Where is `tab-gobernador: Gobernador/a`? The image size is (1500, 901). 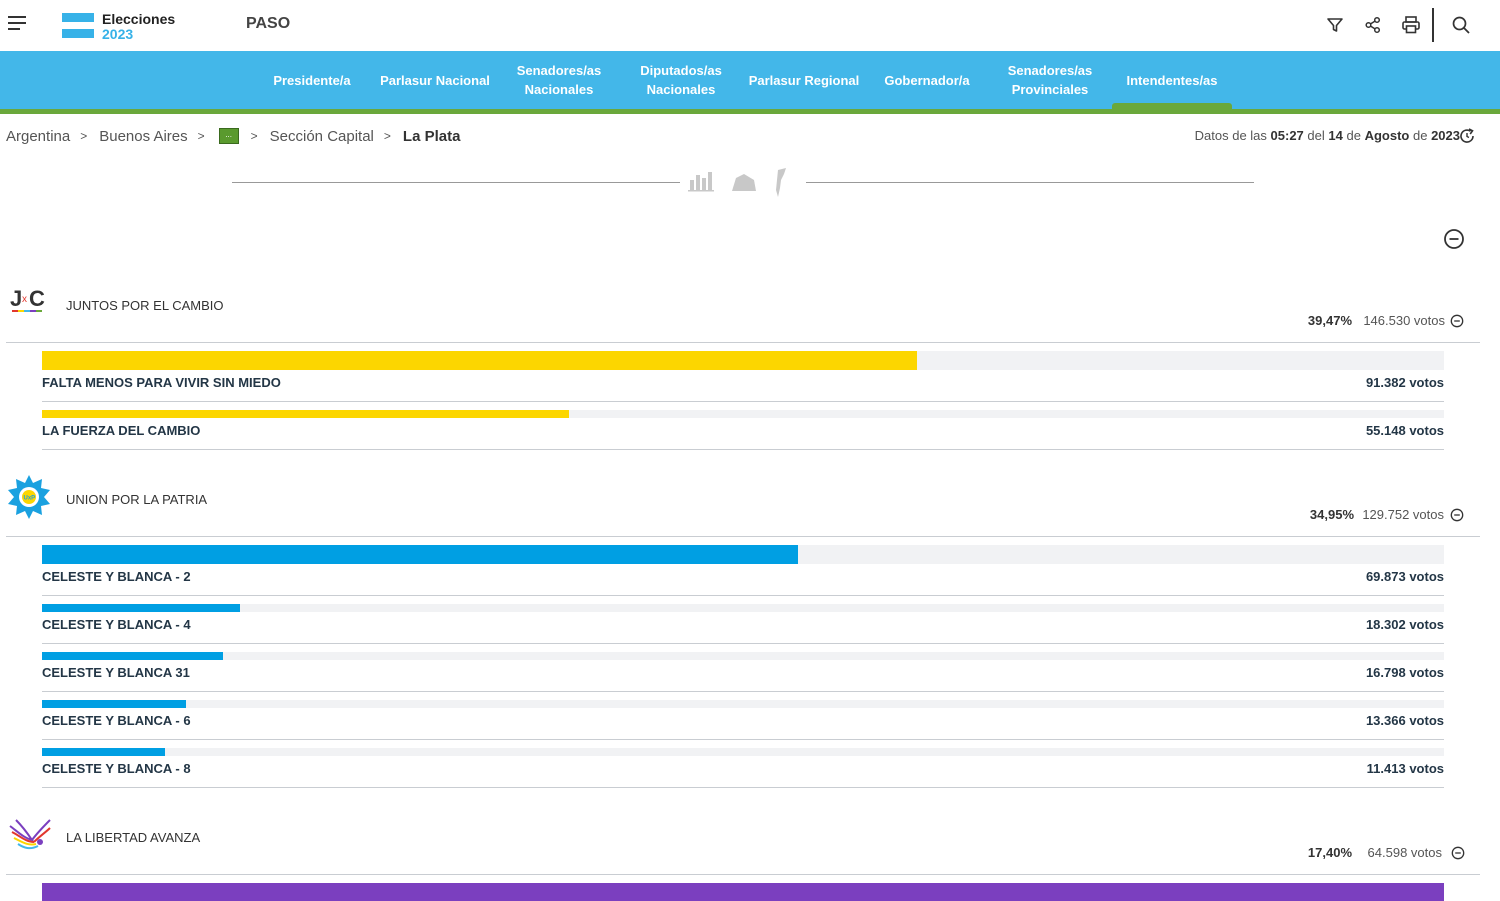 tab-gobernador: Gobernador/a is located at coordinates (927, 80).